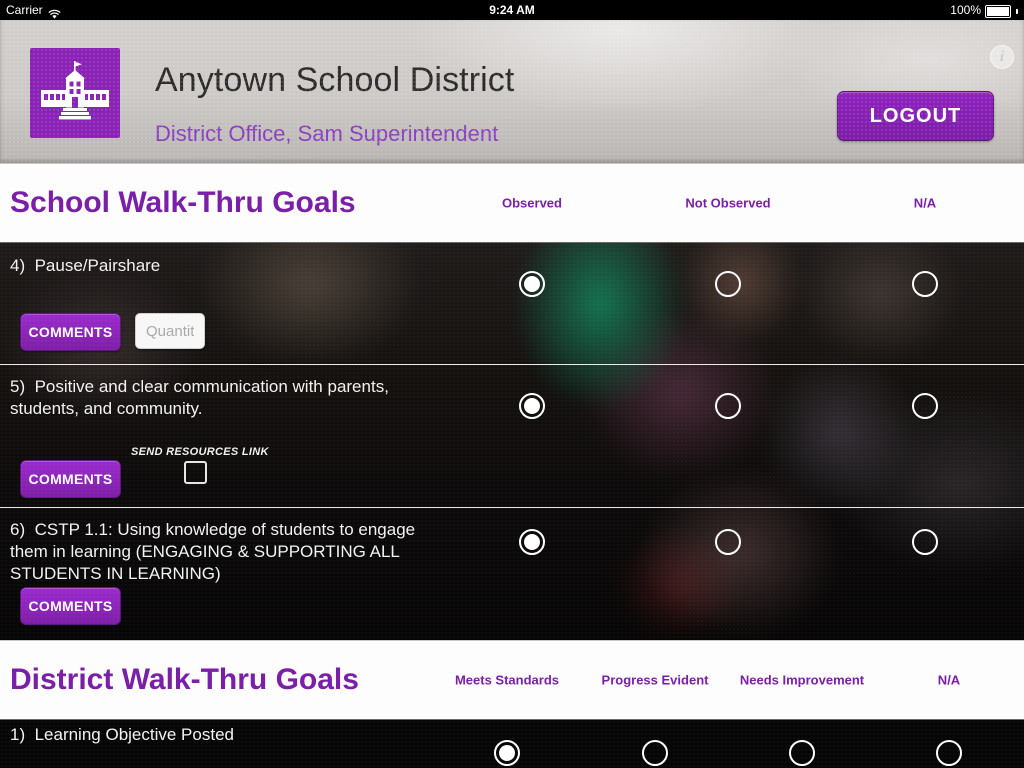 This screenshot has width=1024, height=768. Describe the element at coordinates (507, 680) in the screenshot. I see `column-label-meets-standards: Meets Standards` at that location.